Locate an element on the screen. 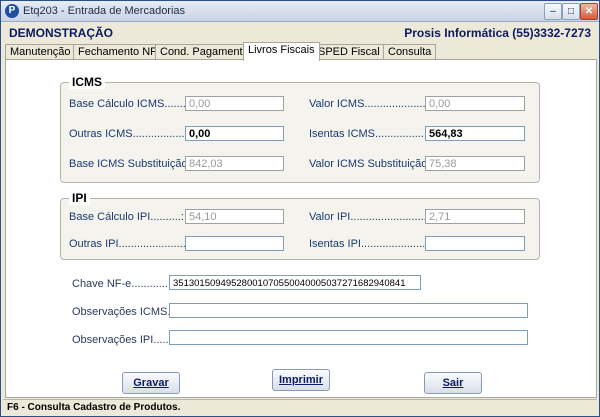 The image size is (600, 417). ipi-isentas-field is located at coordinates (475, 243).